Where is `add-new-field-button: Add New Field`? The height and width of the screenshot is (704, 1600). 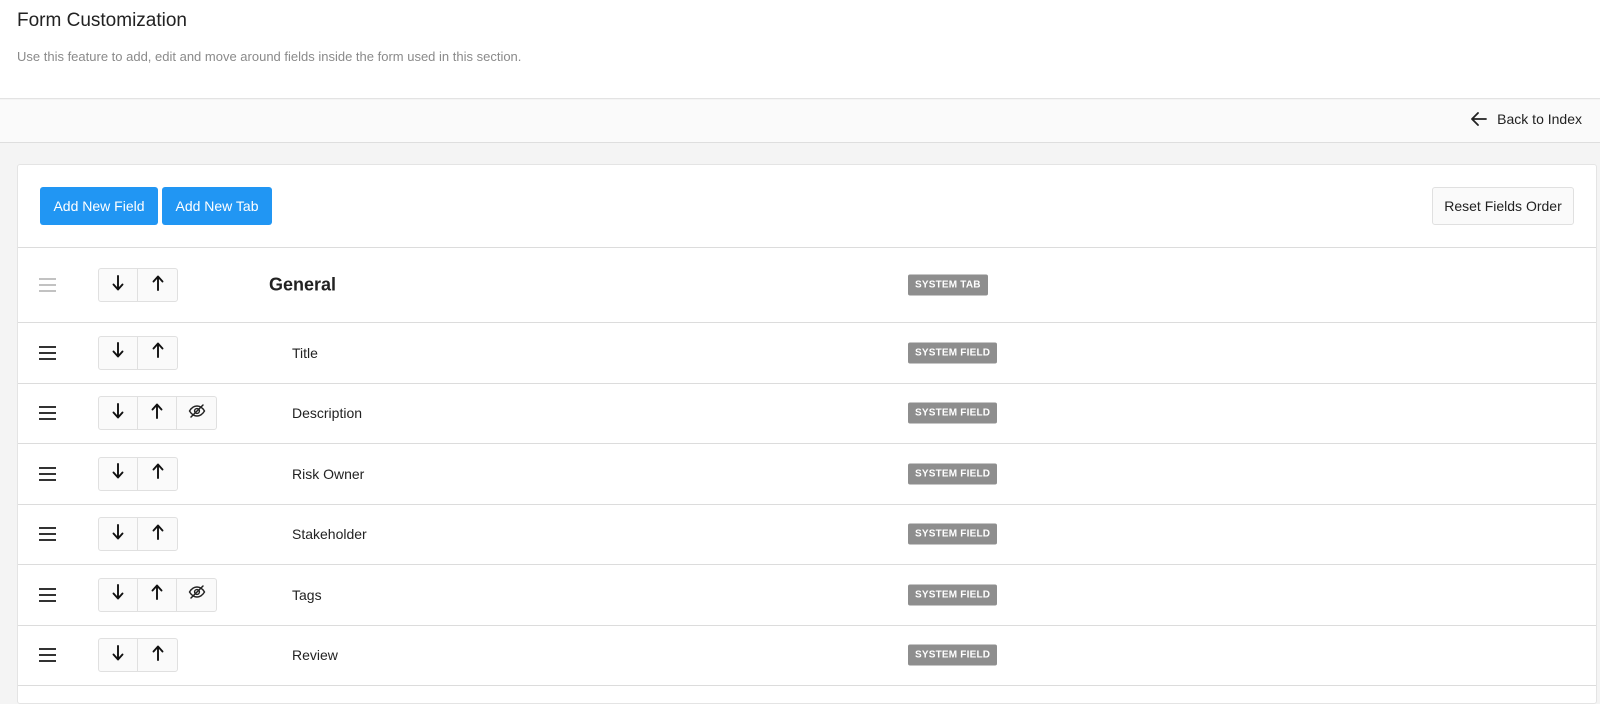
add-new-field-button: Add New Field is located at coordinates (99, 206).